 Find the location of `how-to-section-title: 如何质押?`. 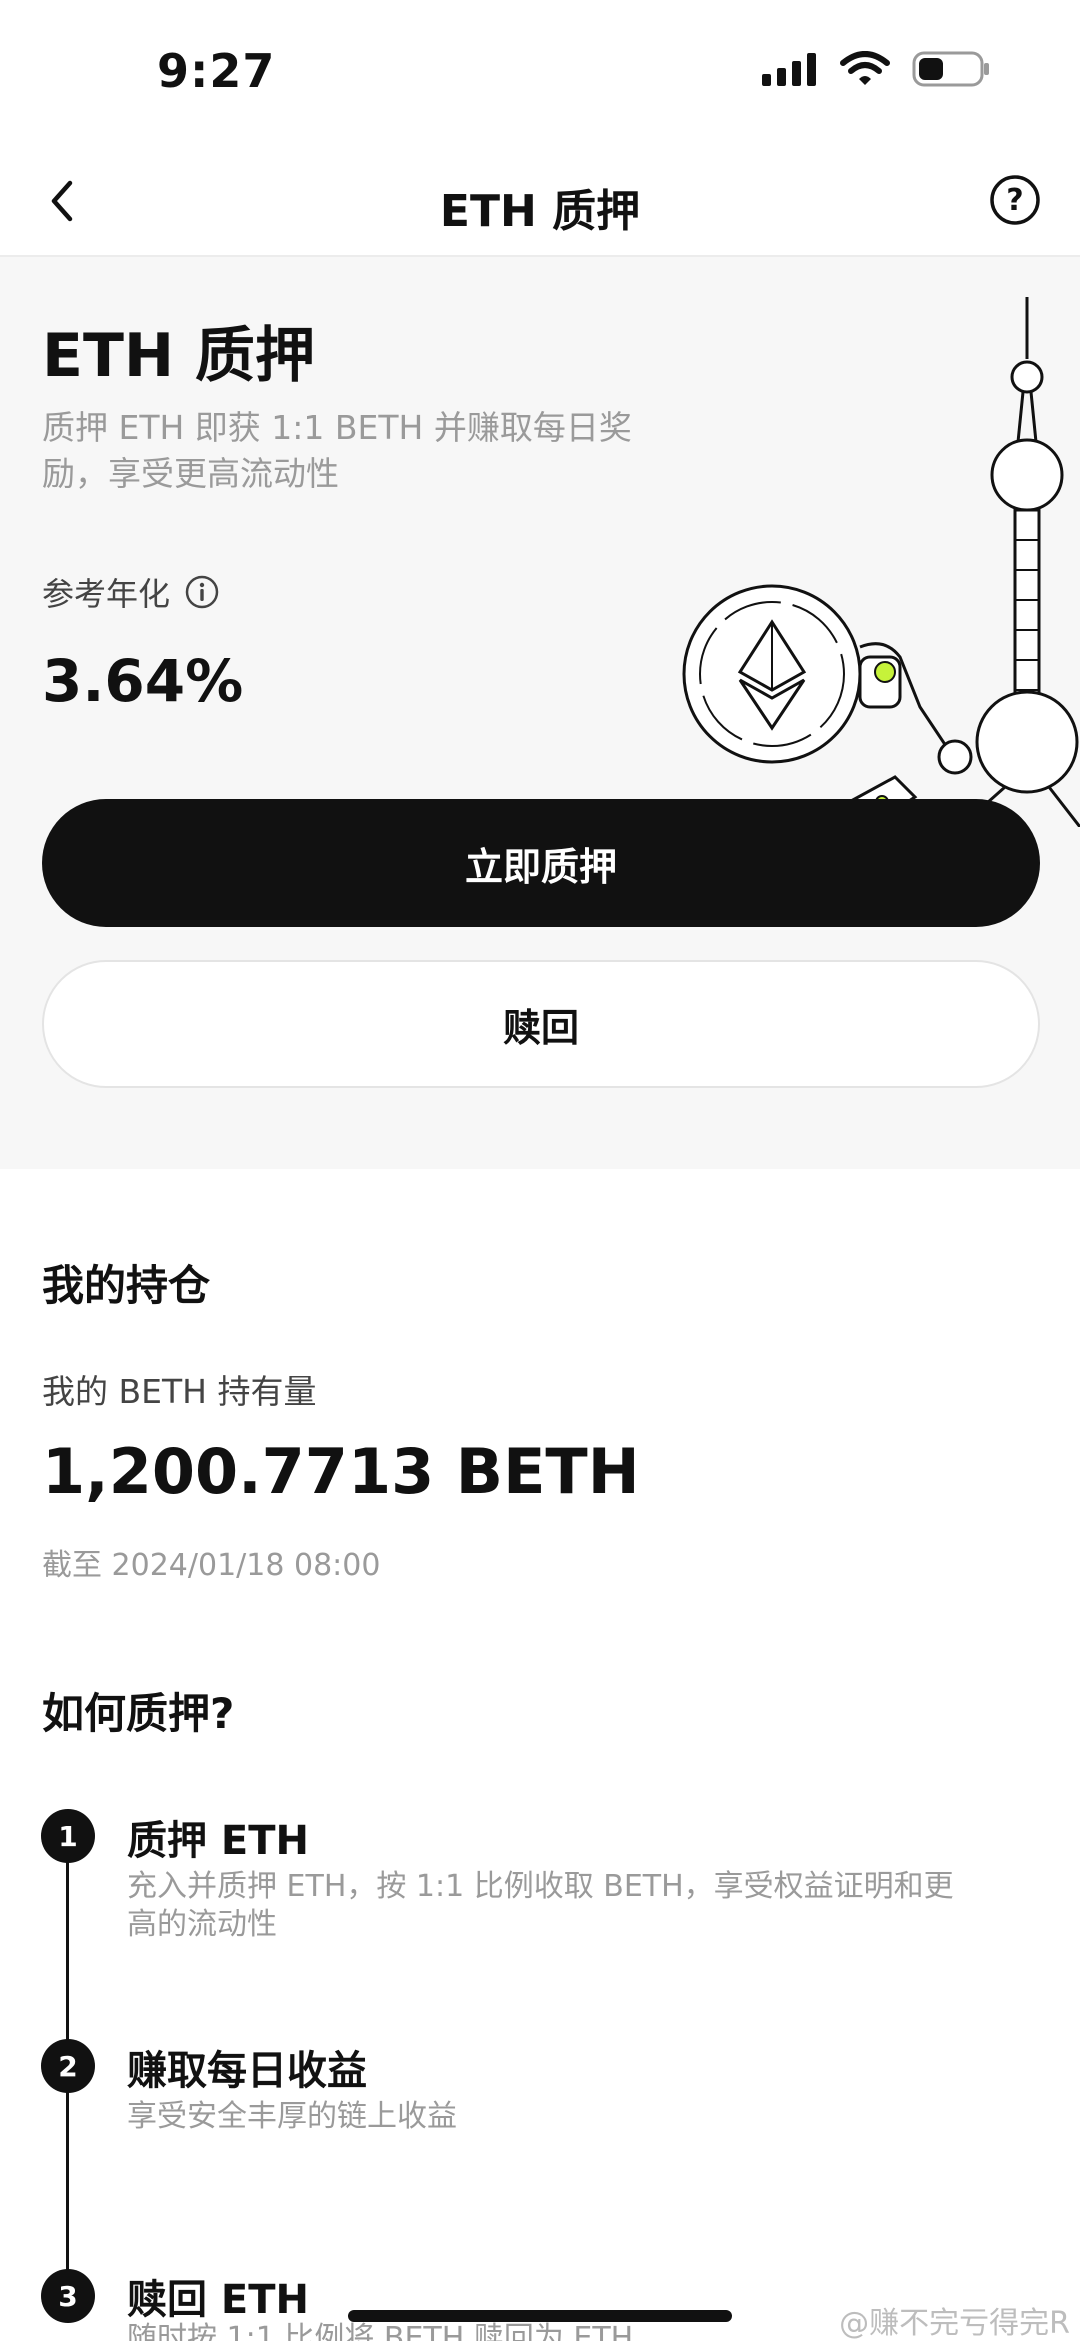

how-to-section-title: 如何质押? is located at coordinates (138, 1713).